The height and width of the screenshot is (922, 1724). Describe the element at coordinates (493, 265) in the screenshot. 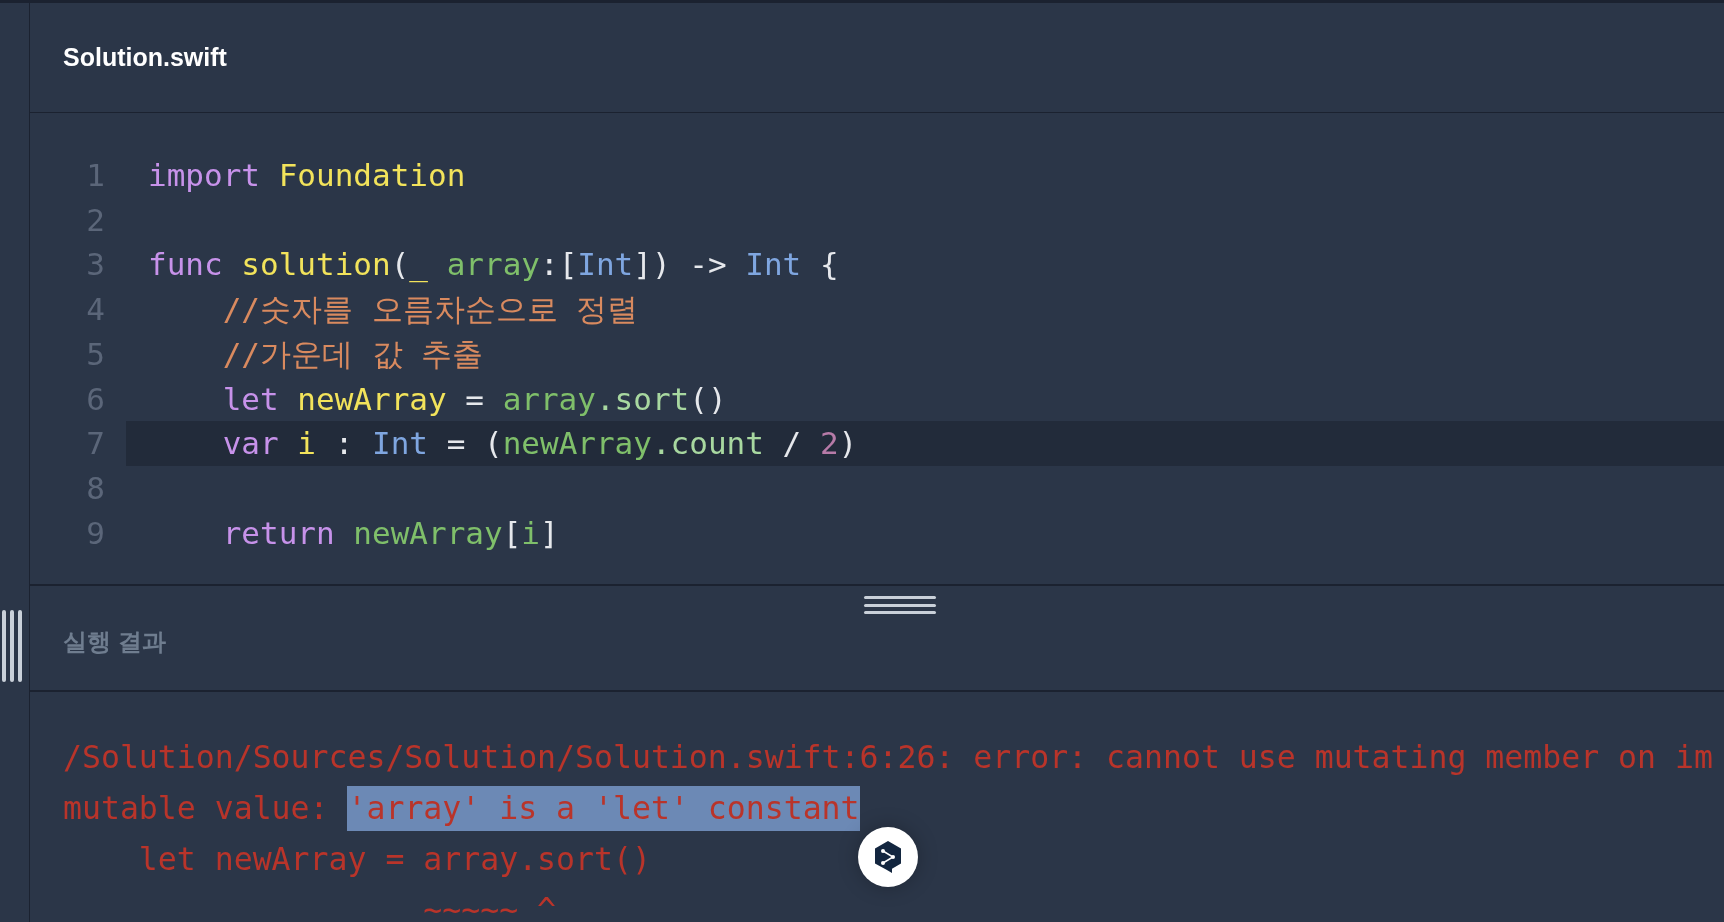

I see `code-line: func solution(_ array:[Int]) -> Int {` at that location.